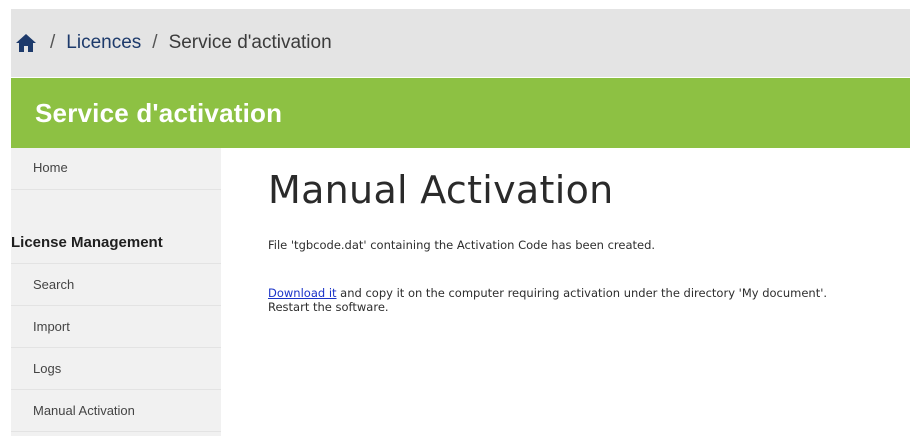  What do you see at coordinates (5, 218) in the screenshot?
I see `window-edge` at bounding box center [5, 218].